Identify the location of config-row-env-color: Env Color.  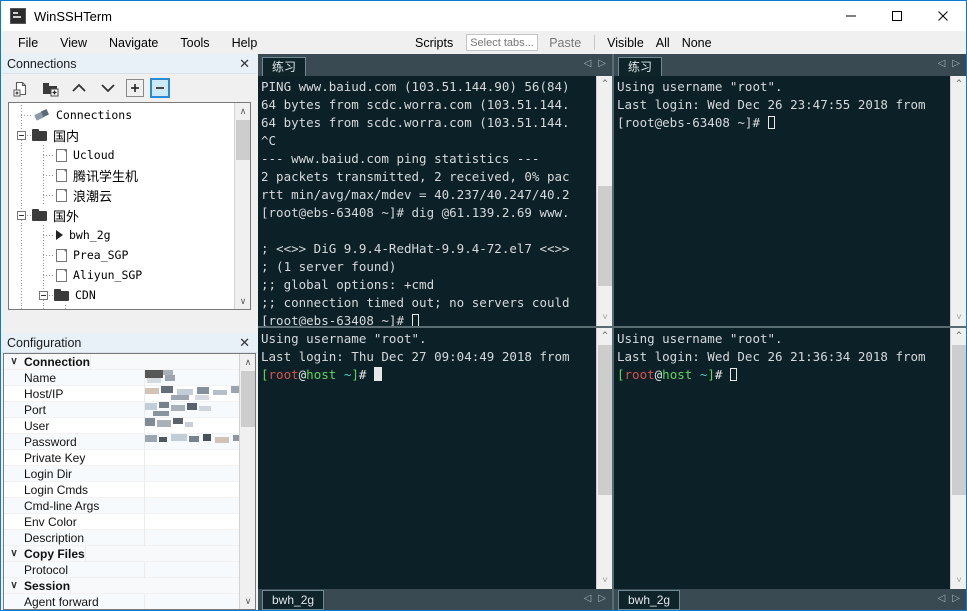
(122, 521).